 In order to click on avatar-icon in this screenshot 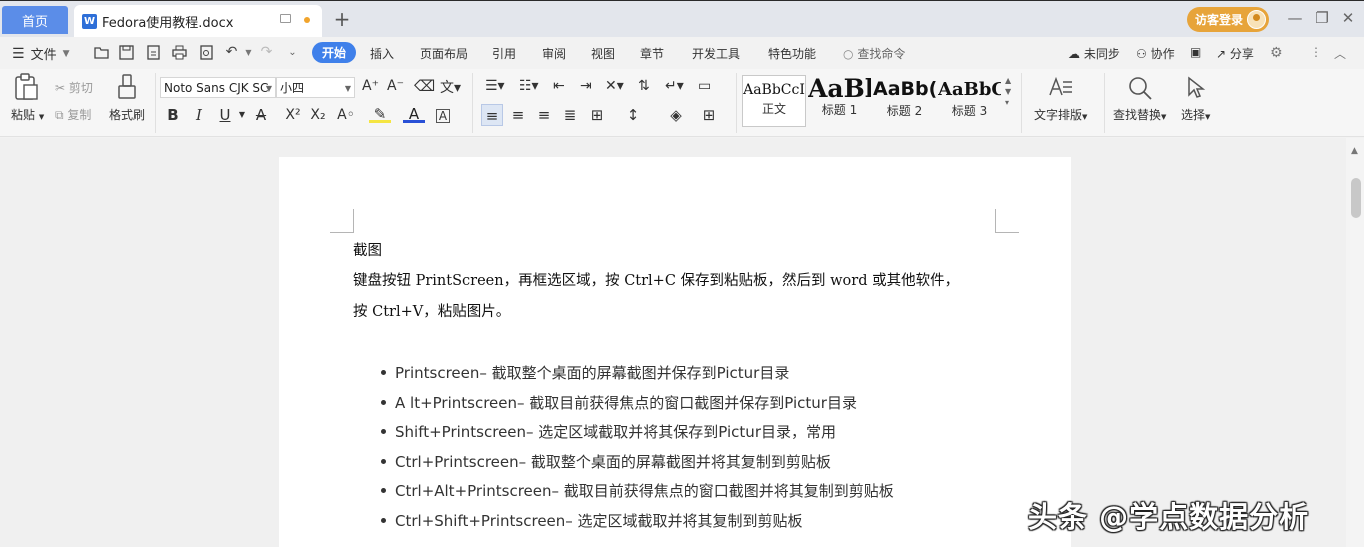, I will do `click(1256, 19)`.